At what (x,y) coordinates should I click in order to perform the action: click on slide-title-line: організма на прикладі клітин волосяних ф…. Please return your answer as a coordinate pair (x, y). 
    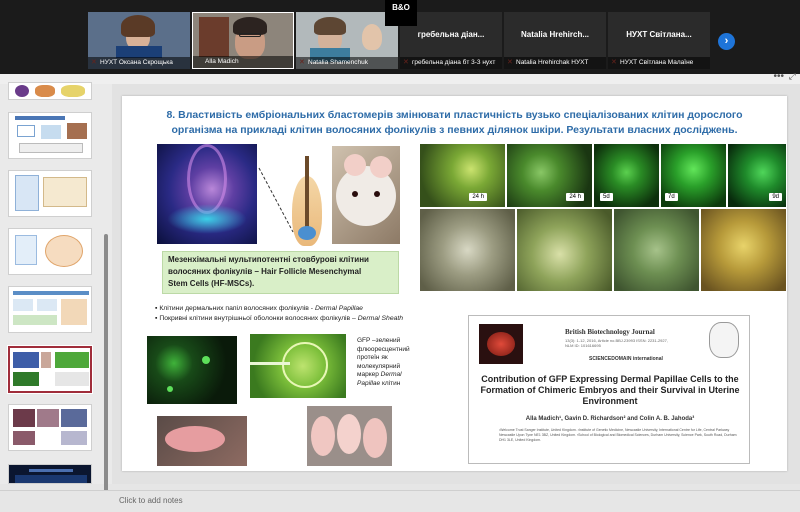
    Looking at the image, I should click on (454, 130).